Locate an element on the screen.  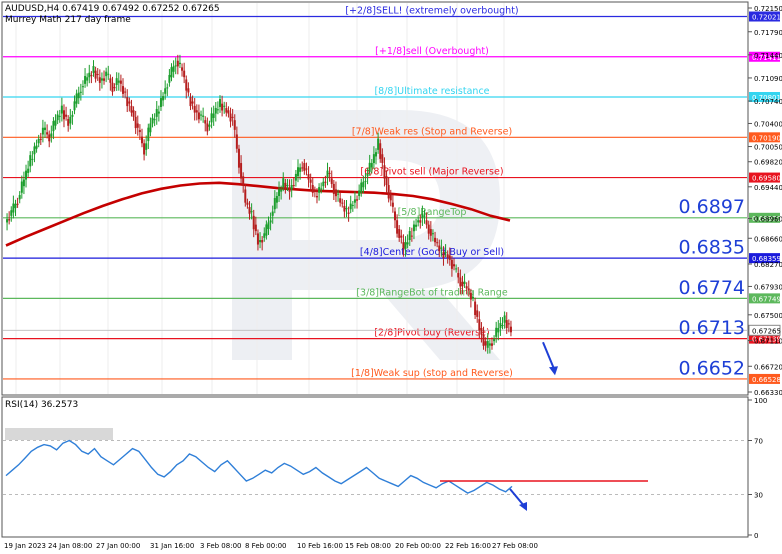
x-tick-label: 3 Feb 08:00 is located at coordinates (220, 546).